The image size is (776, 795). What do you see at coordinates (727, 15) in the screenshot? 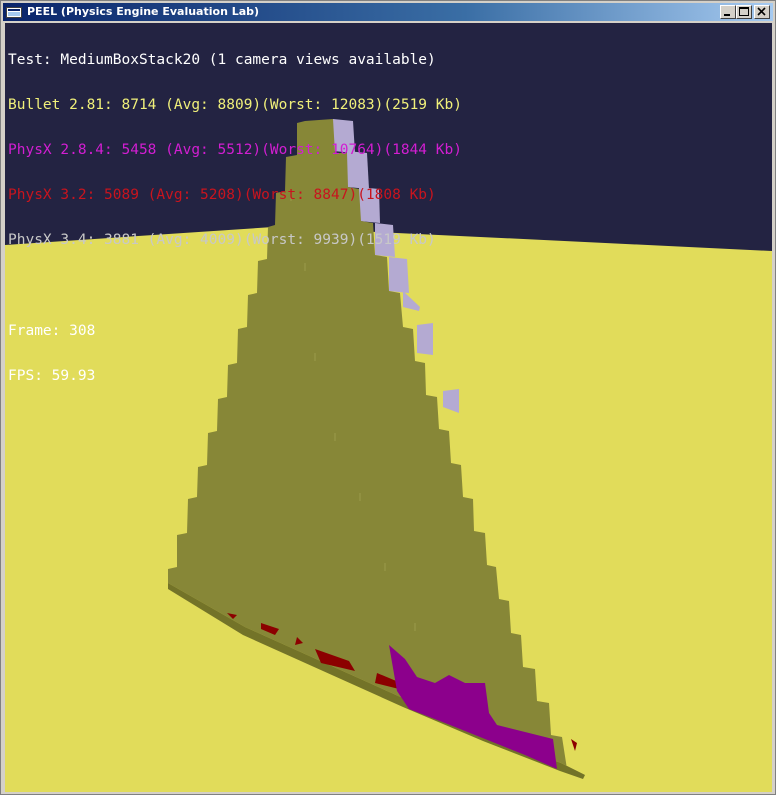
I see `minimize-icon` at bounding box center [727, 15].